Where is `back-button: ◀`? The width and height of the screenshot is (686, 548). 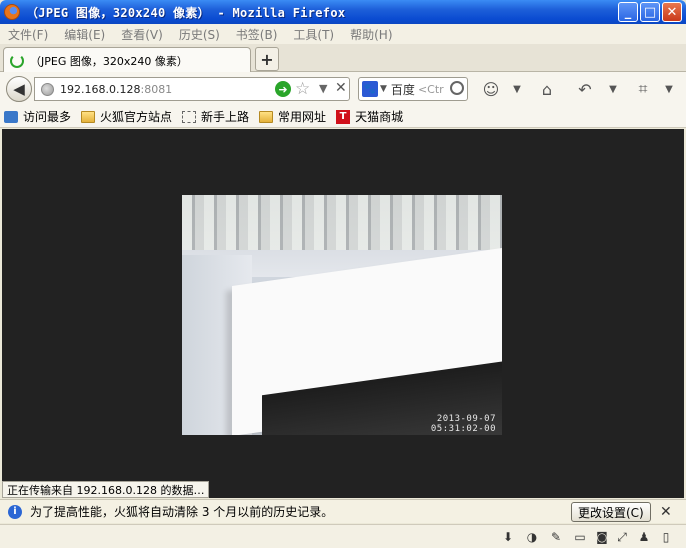
back-button: ◀ is located at coordinates (19, 89).